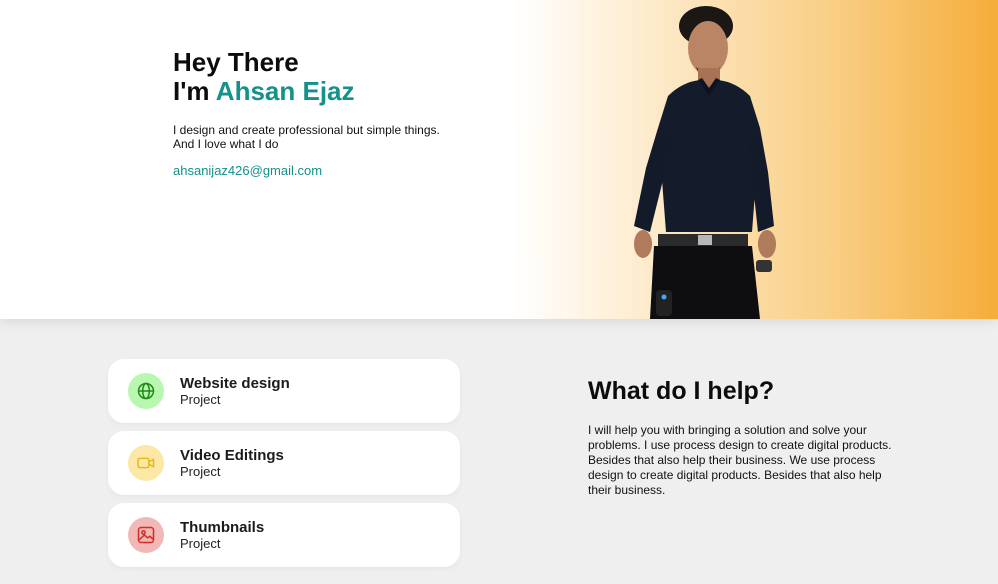 The image size is (998, 584). What do you see at coordinates (247, 170) in the screenshot?
I see `email-link: ahsanijaz426@gmail.com` at bounding box center [247, 170].